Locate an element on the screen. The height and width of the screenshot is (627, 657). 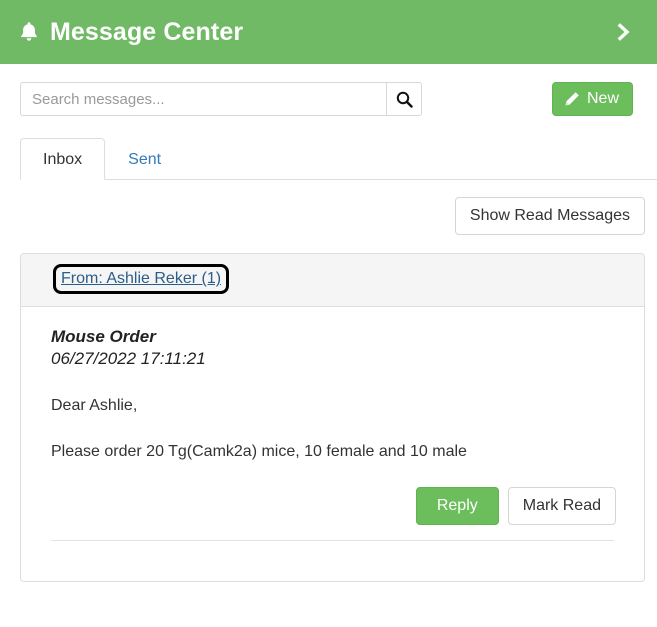
search-button is located at coordinates (404, 99).